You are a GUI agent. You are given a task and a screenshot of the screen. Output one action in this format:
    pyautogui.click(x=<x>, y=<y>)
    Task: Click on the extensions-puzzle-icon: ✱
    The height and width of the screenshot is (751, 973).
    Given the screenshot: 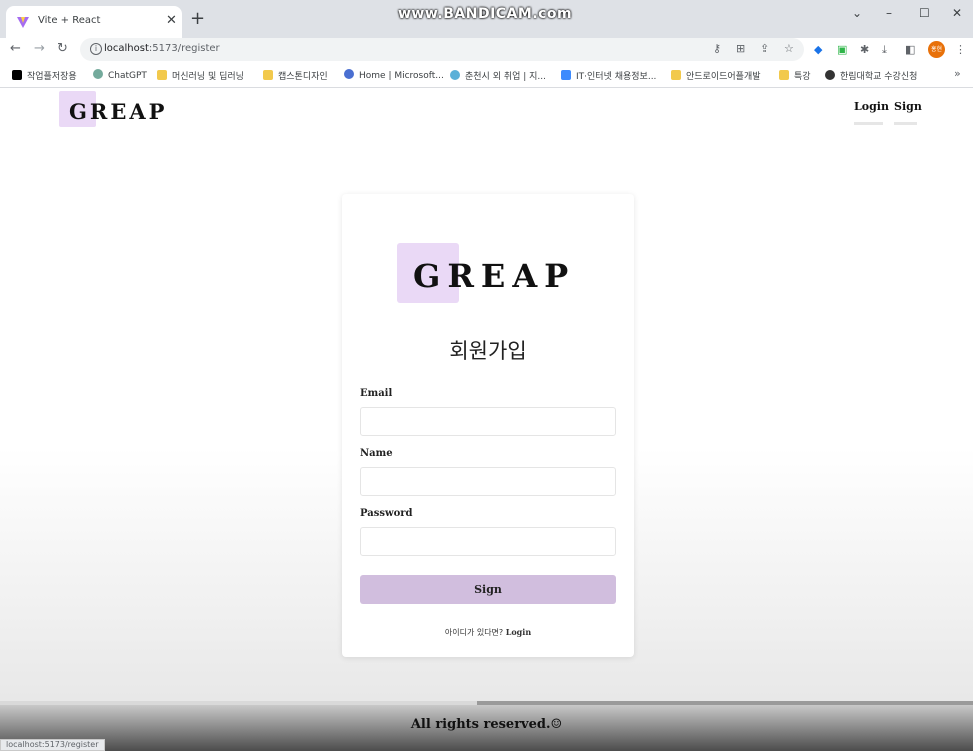 What is the action you would take?
    pyautogui.click(x=864, y=49)
    